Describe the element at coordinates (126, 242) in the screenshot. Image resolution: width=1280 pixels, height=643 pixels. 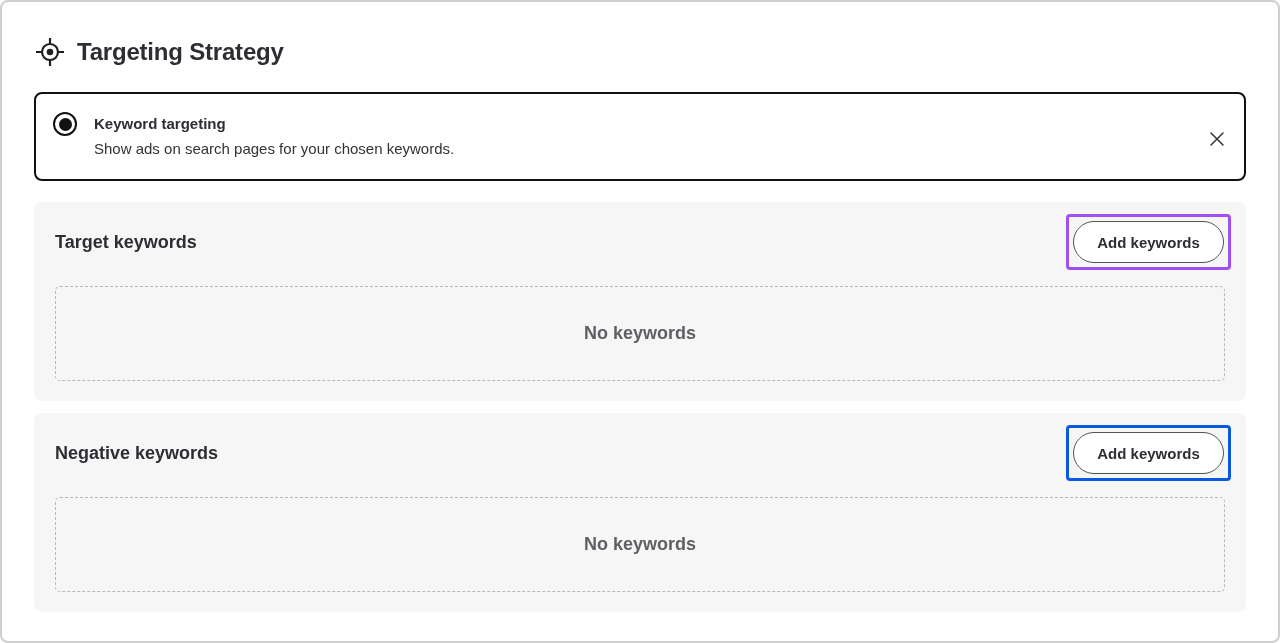
I see `section-title: Target keywords` at that location.